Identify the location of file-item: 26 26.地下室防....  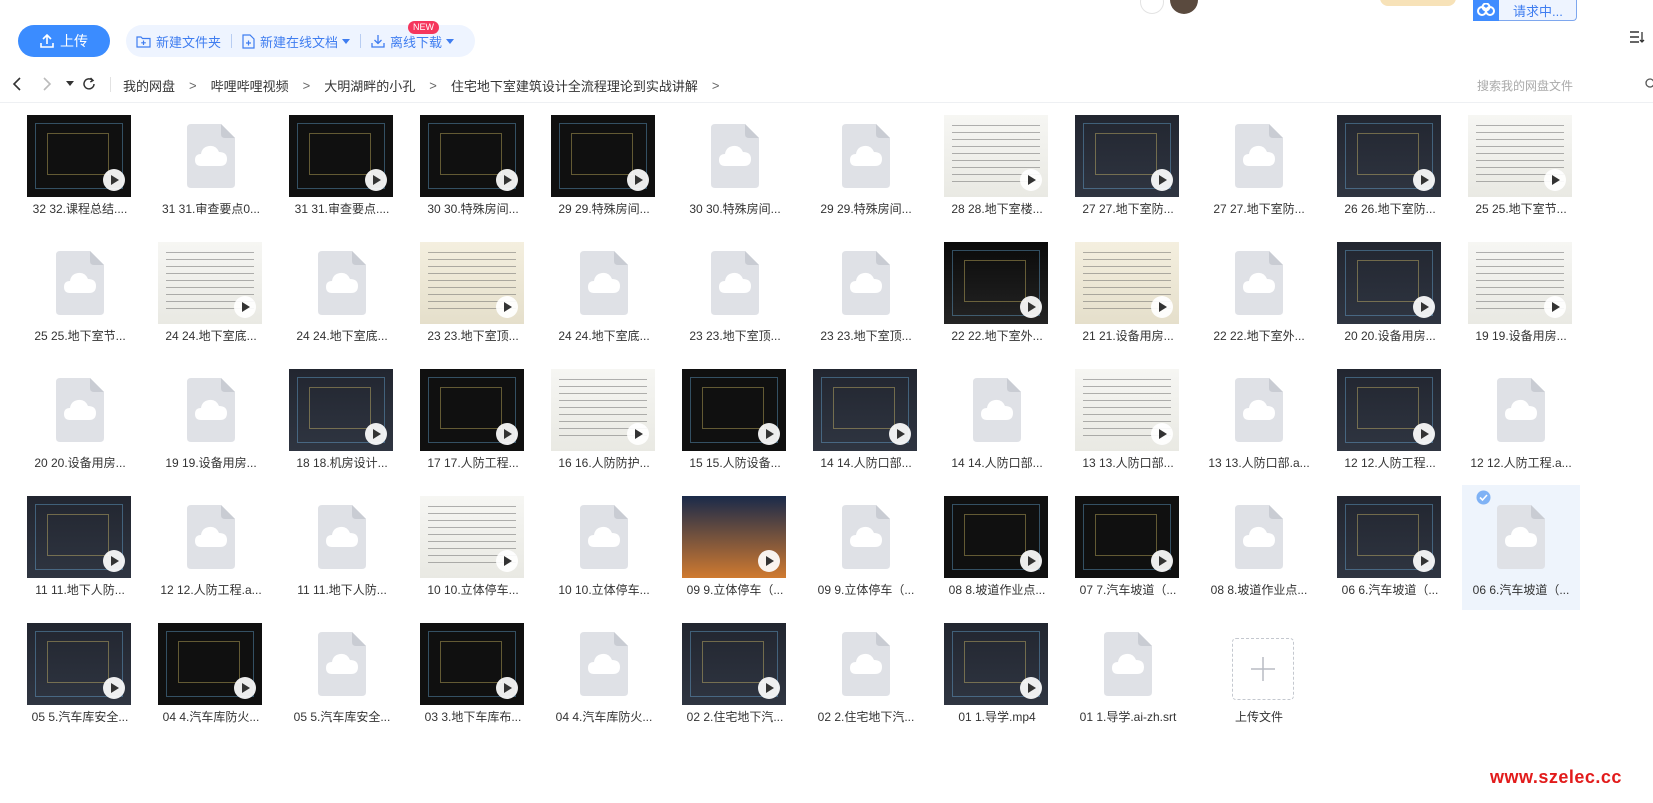
(1390, 166).